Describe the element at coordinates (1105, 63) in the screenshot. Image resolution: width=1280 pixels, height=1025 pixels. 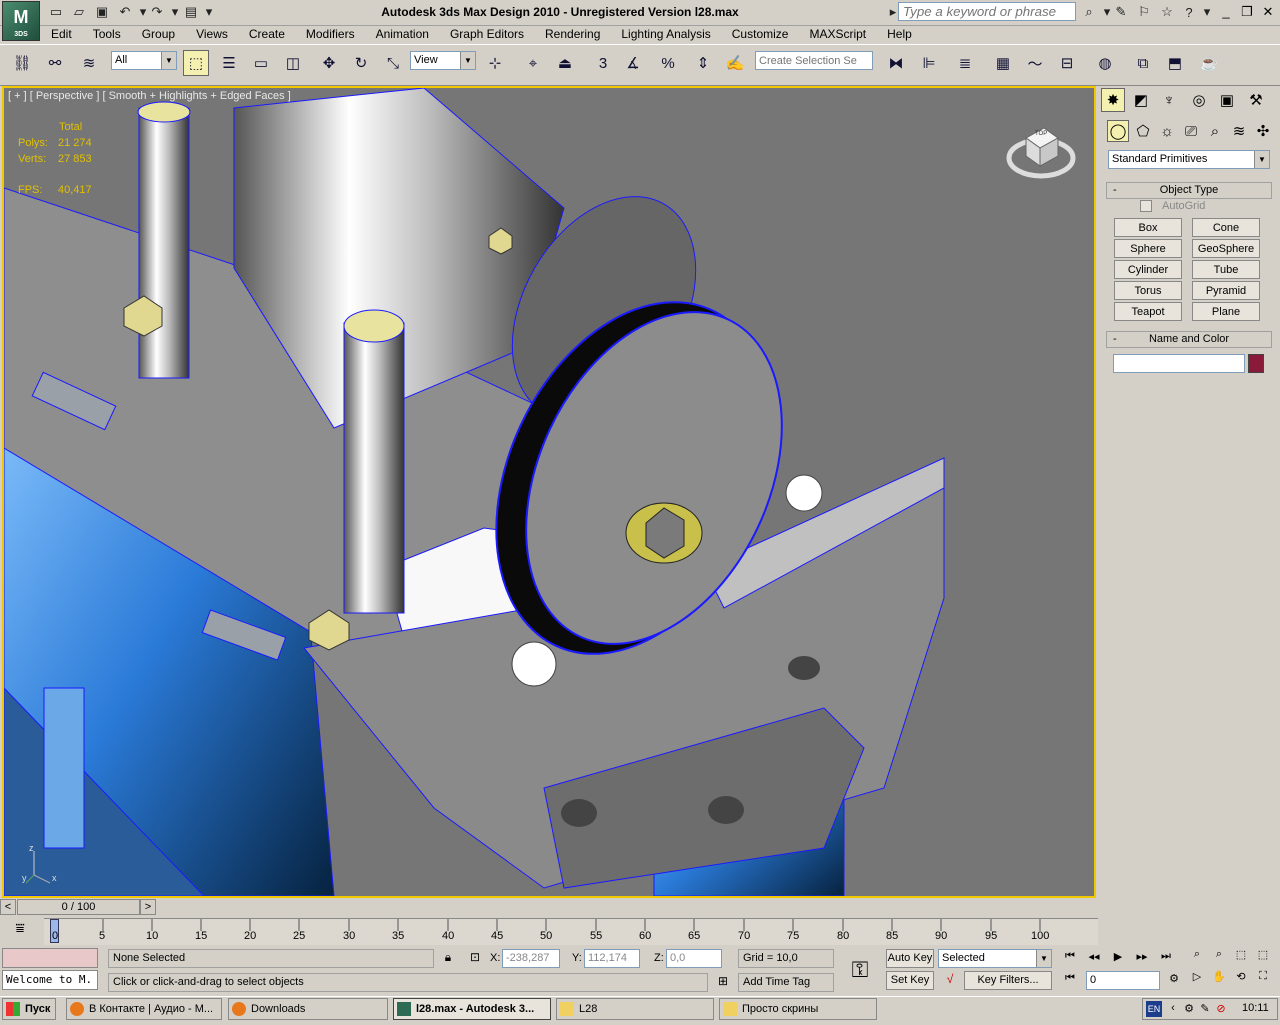
I see `material-editor-icon: ◍` at that location.